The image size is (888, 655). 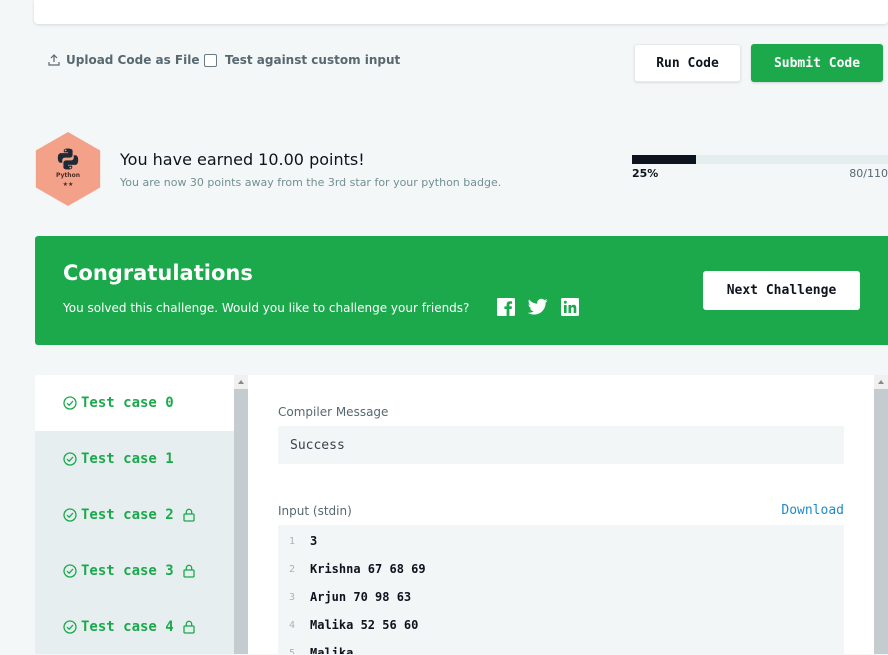 I want to click on compiler-message-box: Success, so click(x=561, y=445).